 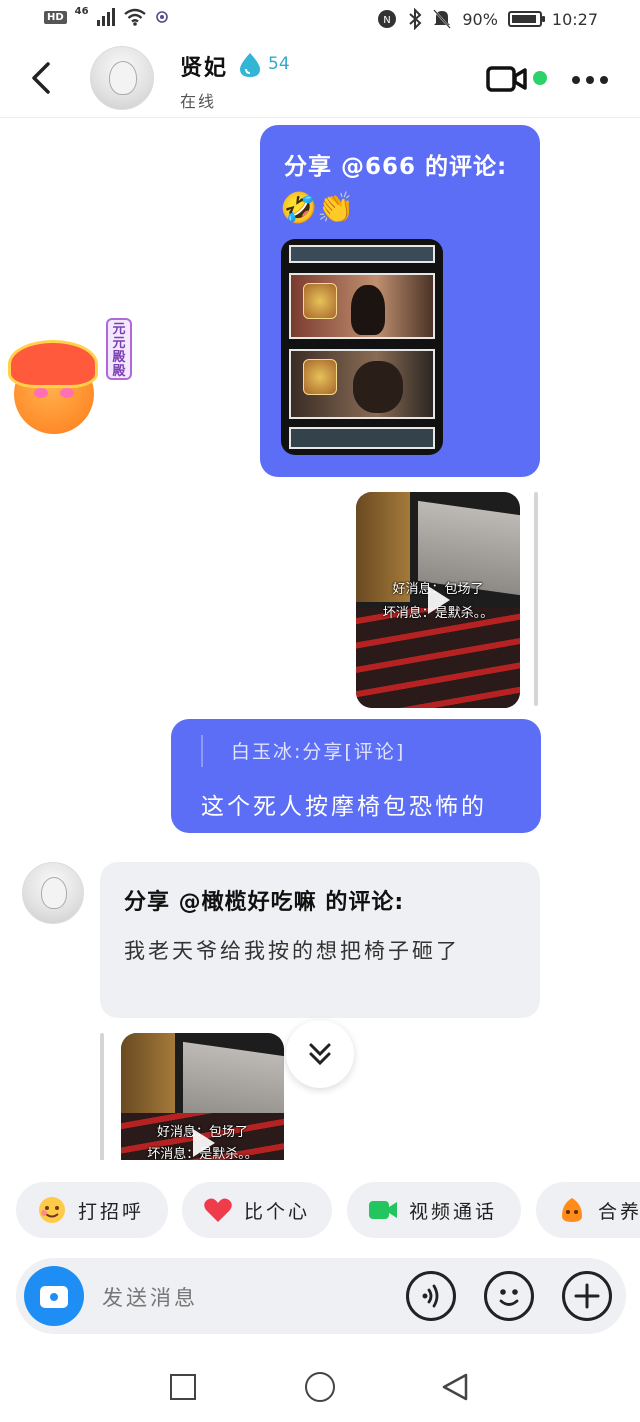 I want to click on quick-action-video-call: 视频通话, so click(x=434, y=1210).